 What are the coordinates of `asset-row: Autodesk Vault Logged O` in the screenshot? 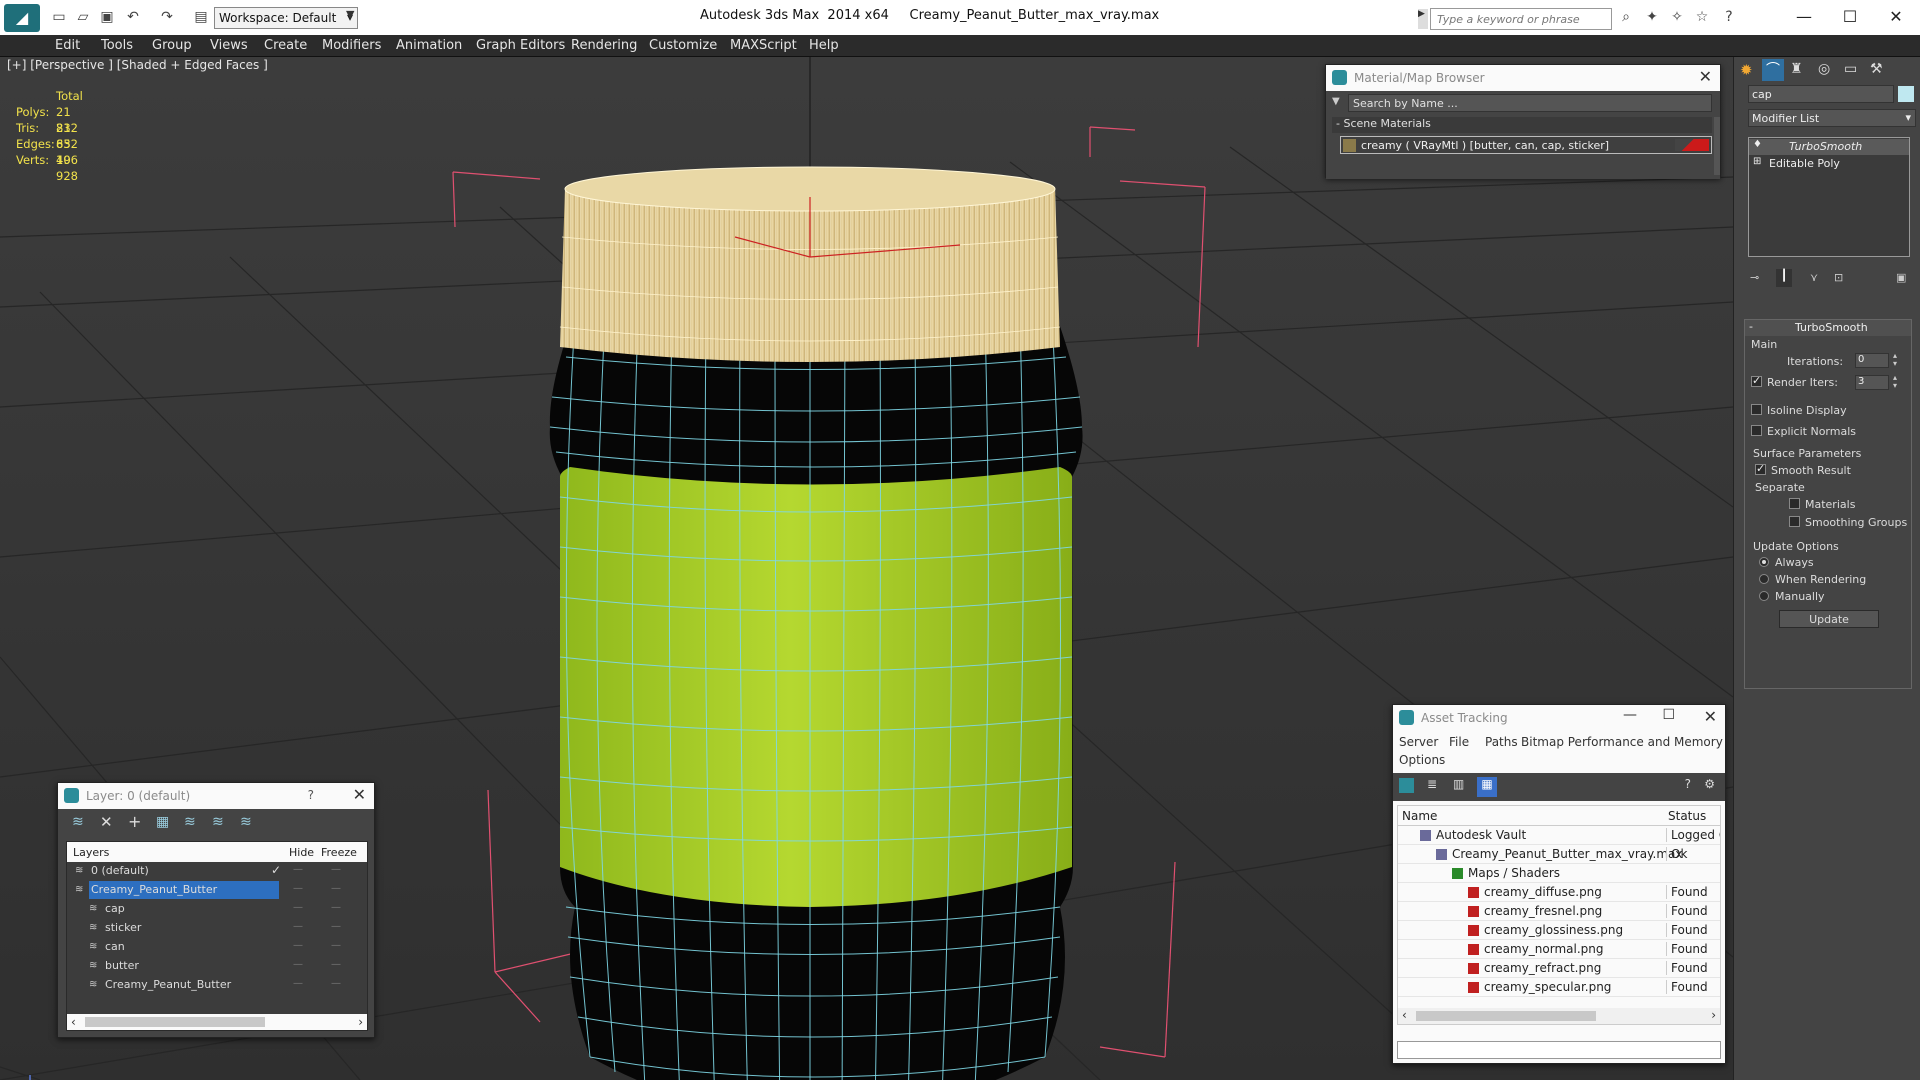 It's located at (1559, 835).